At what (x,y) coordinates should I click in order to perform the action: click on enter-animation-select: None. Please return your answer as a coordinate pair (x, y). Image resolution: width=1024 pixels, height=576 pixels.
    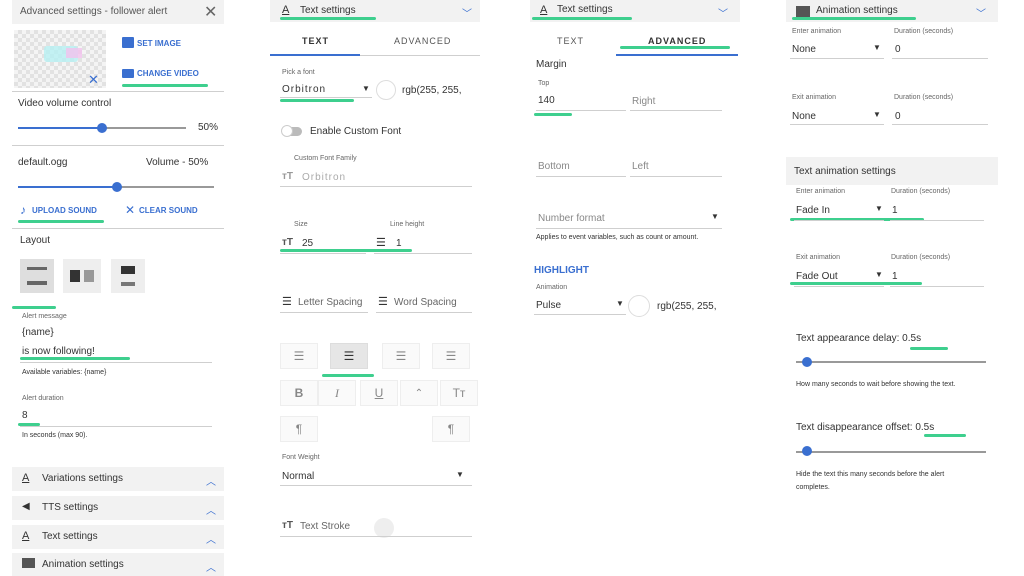
    Looking at the image, I should click on (804, 49).